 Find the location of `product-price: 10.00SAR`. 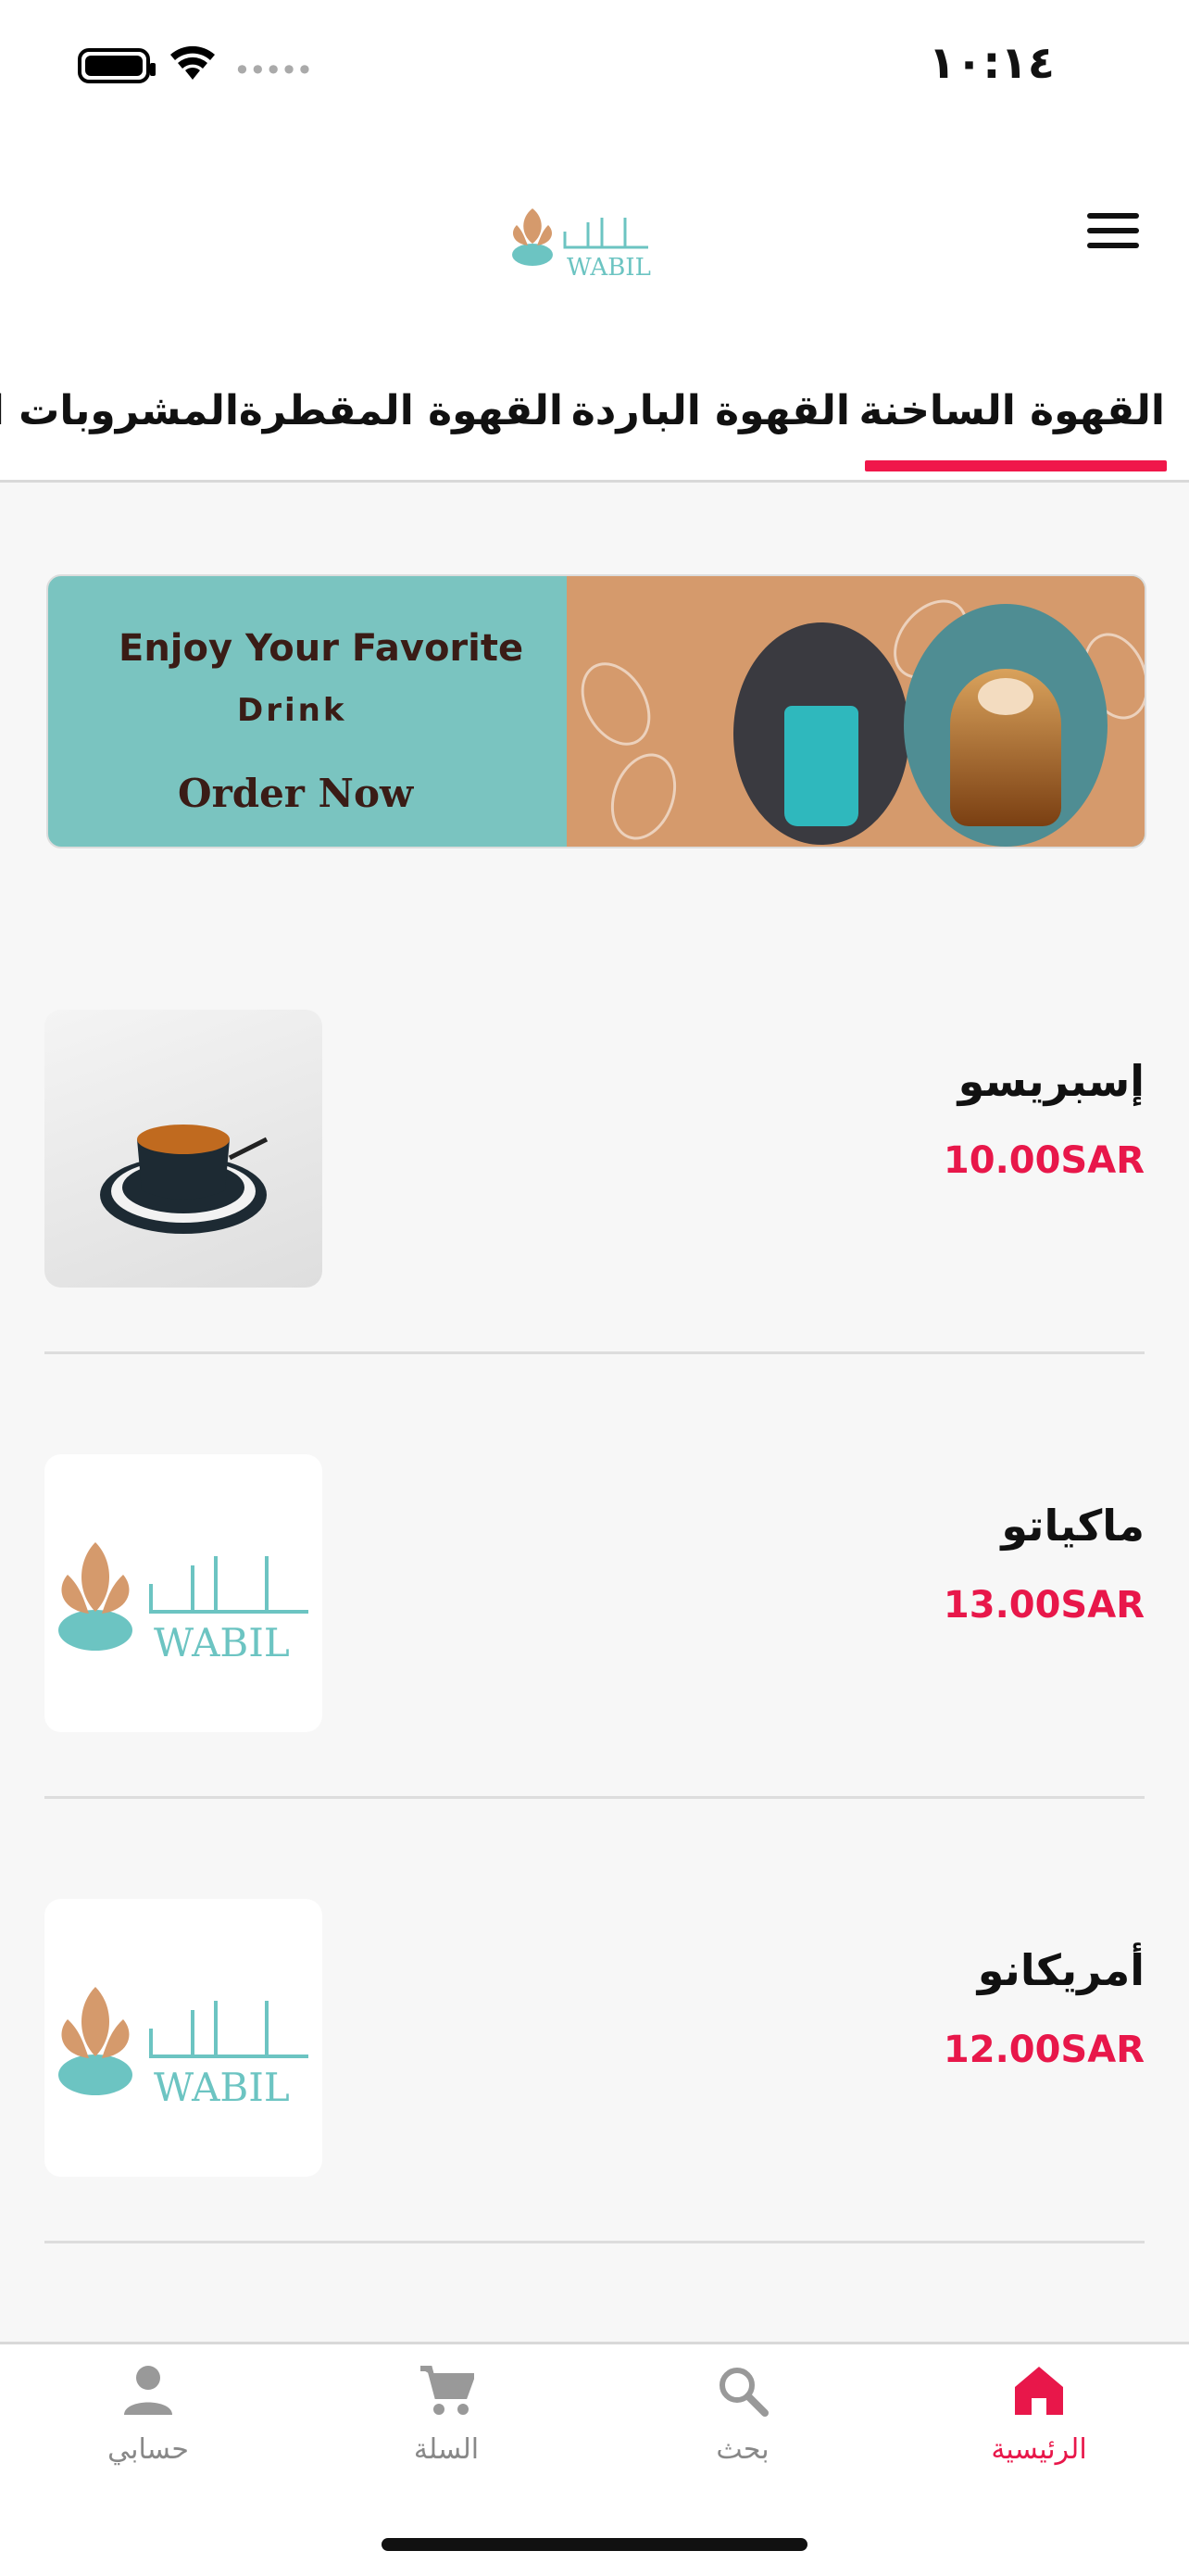

product-price: 10.00SAR is located at coordinates (1044, 1160).